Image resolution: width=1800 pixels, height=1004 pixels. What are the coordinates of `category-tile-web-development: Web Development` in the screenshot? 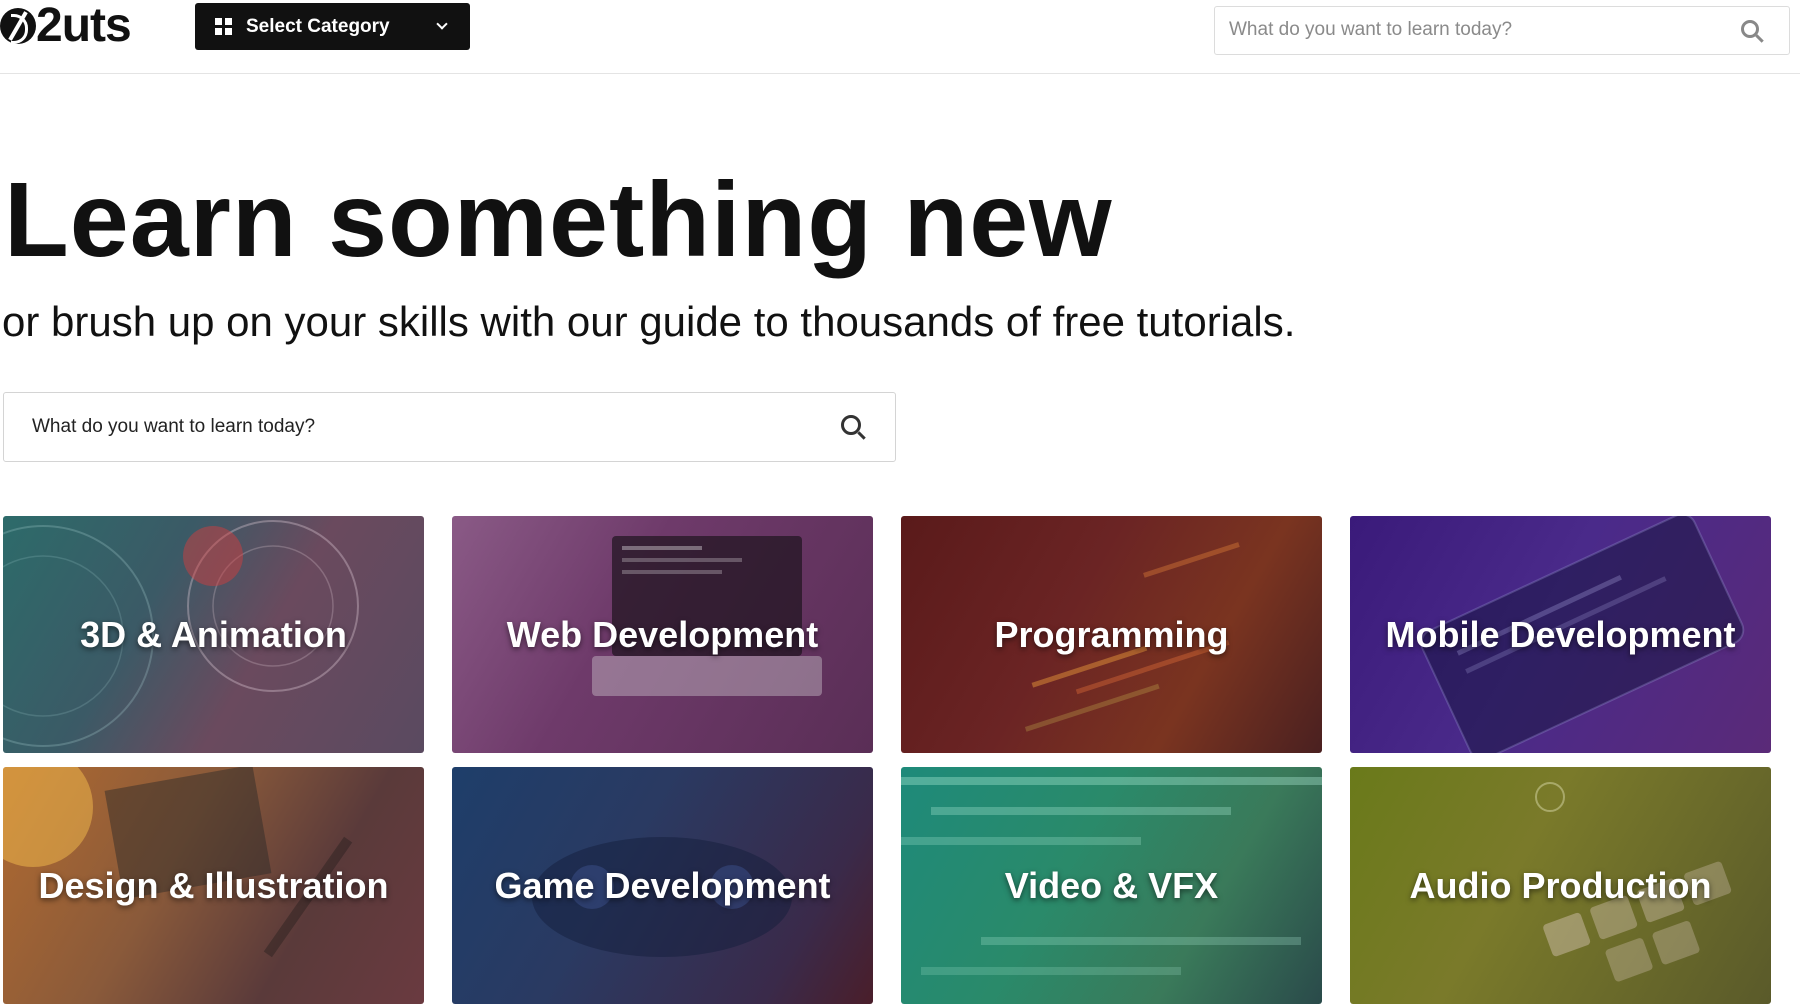 It's located at (662, 634).